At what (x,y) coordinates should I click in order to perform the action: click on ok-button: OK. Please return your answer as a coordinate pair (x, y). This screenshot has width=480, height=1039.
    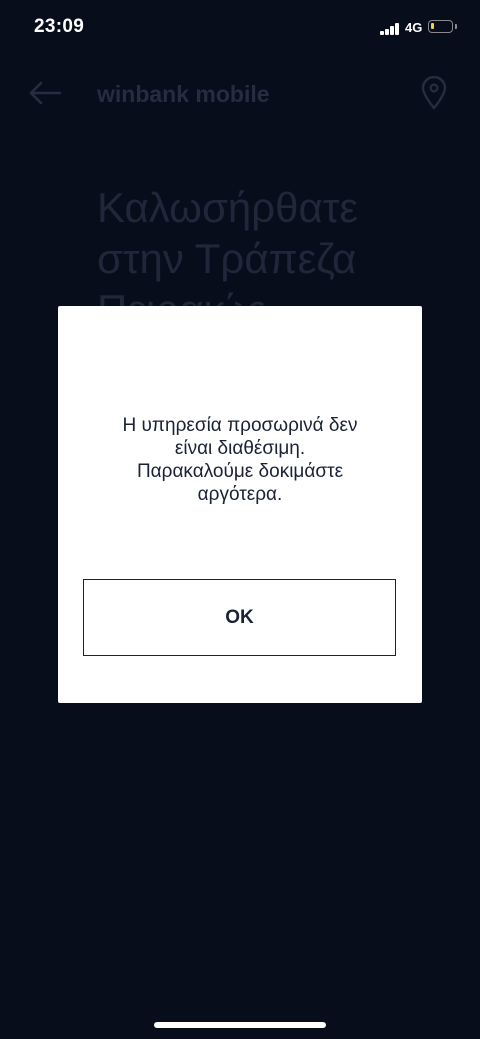
    Looking at the image, I should click on (239, 617).